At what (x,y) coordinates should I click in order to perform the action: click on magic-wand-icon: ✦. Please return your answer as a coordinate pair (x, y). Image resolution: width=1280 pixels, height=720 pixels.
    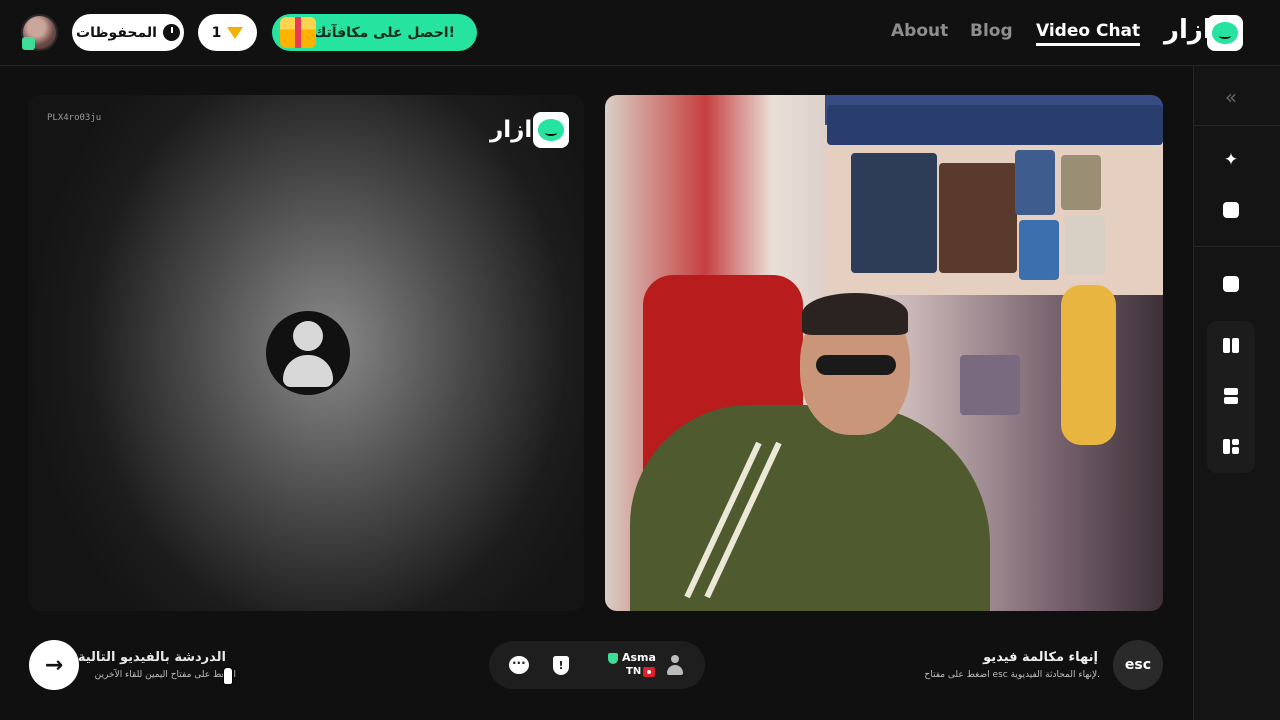
    Looking at the image, I should click on (1231, 160).